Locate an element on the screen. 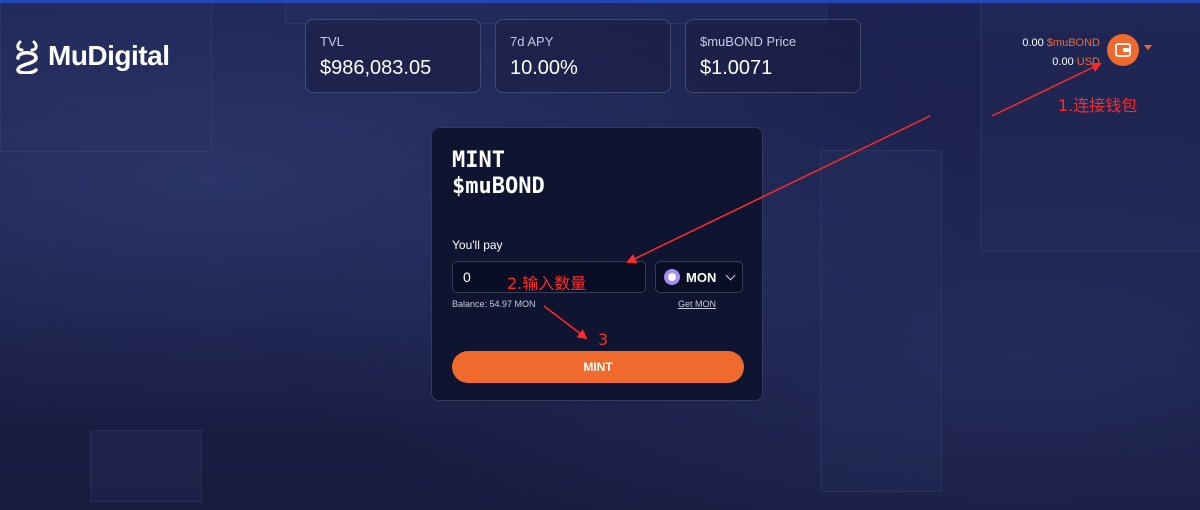 This screenshot has height=510, width=1200. arrow-to-amount is located at coordinates (778, 189).